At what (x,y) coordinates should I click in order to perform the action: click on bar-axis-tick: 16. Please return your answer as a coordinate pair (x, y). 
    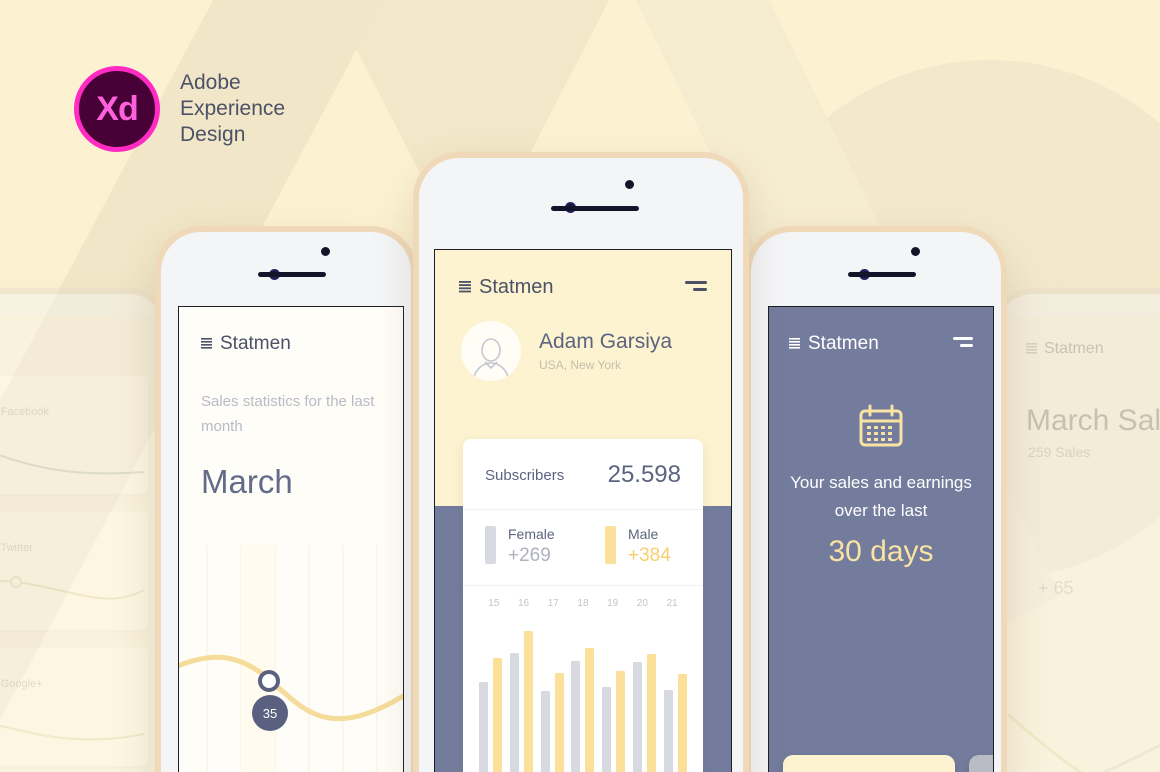
    Looking at the image, I should click on (523, 603).